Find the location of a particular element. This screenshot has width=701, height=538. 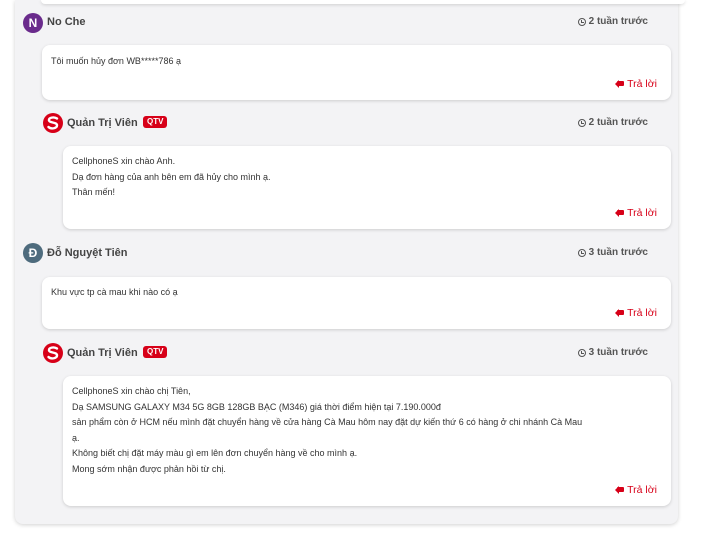

comment-author: Đỗ Nguyệt Tiên is located at coordinates (87, 253).